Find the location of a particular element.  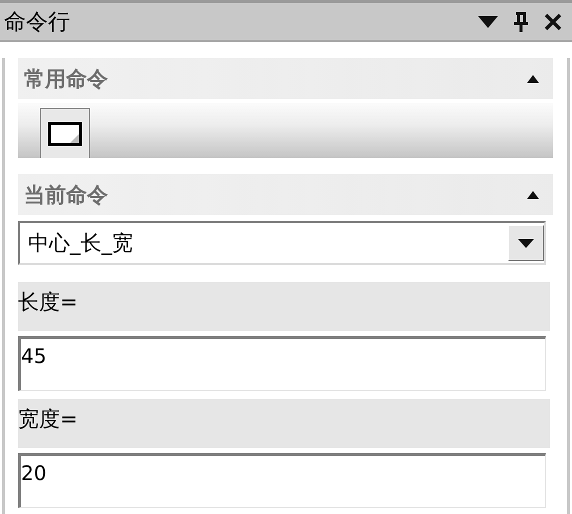

rectangle-tool-button is located at coordinates (65, 133).